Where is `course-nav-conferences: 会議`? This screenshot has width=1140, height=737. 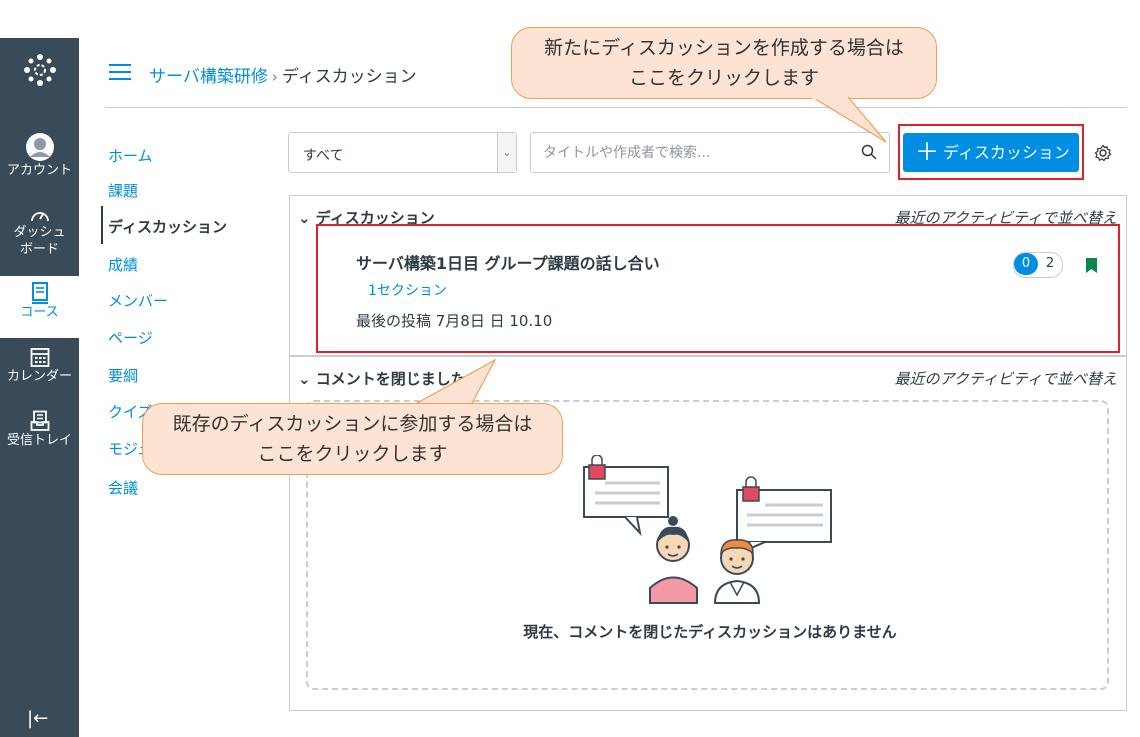
course-nav-conferences: 会議 is located at coordinates (123, 487).